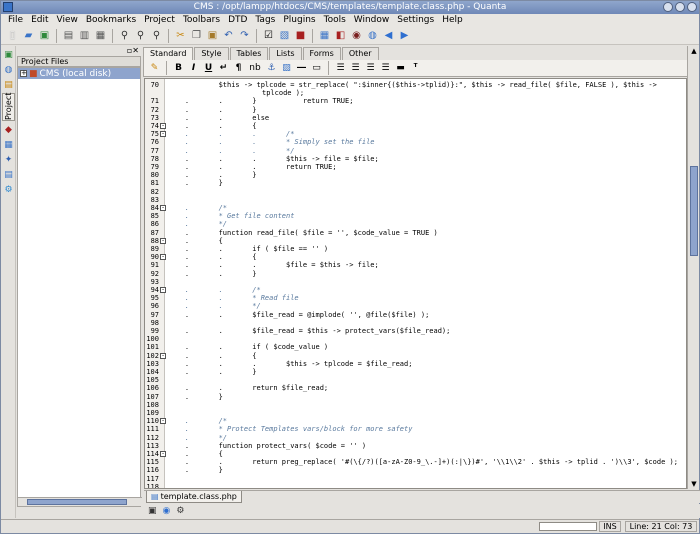 This screenshot has width=700, height=534. Describe the element at coordinates (415, 274) in the screenshot. I see `code-line: 92 . . }` at that location.